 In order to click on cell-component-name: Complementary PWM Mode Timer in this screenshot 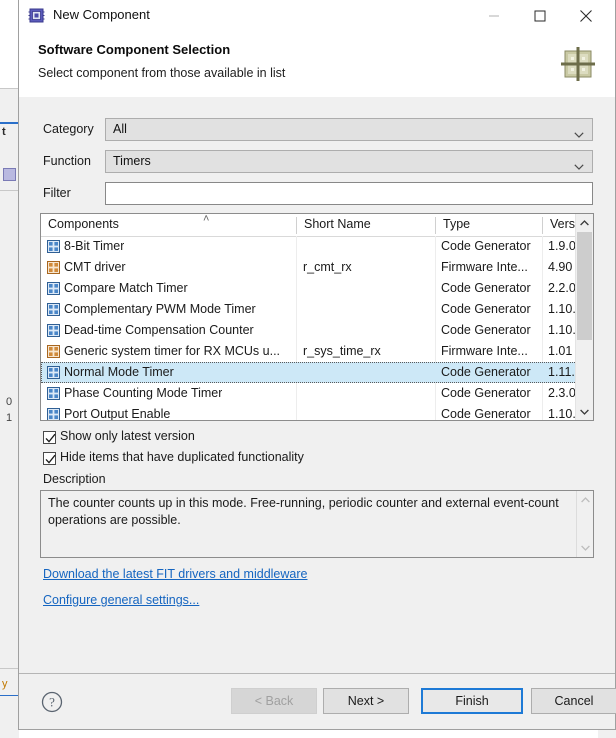, I will do `click(160, 309)`.